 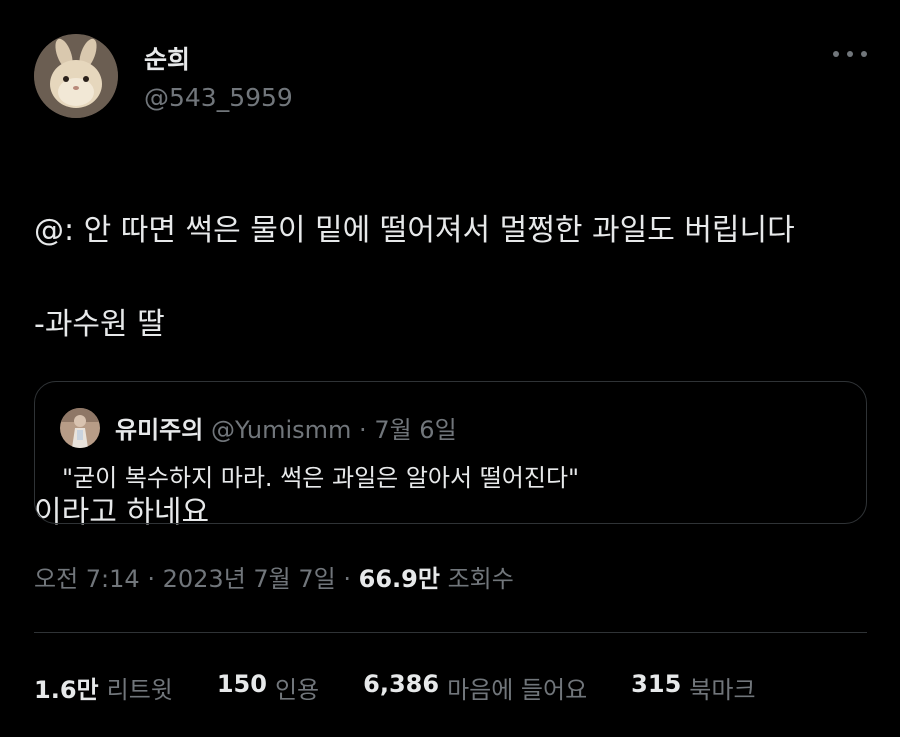 What do you see at coordinates (167, 58) in the screenshot?
I see `author-name: 순희` at bounding box center [167, 58].